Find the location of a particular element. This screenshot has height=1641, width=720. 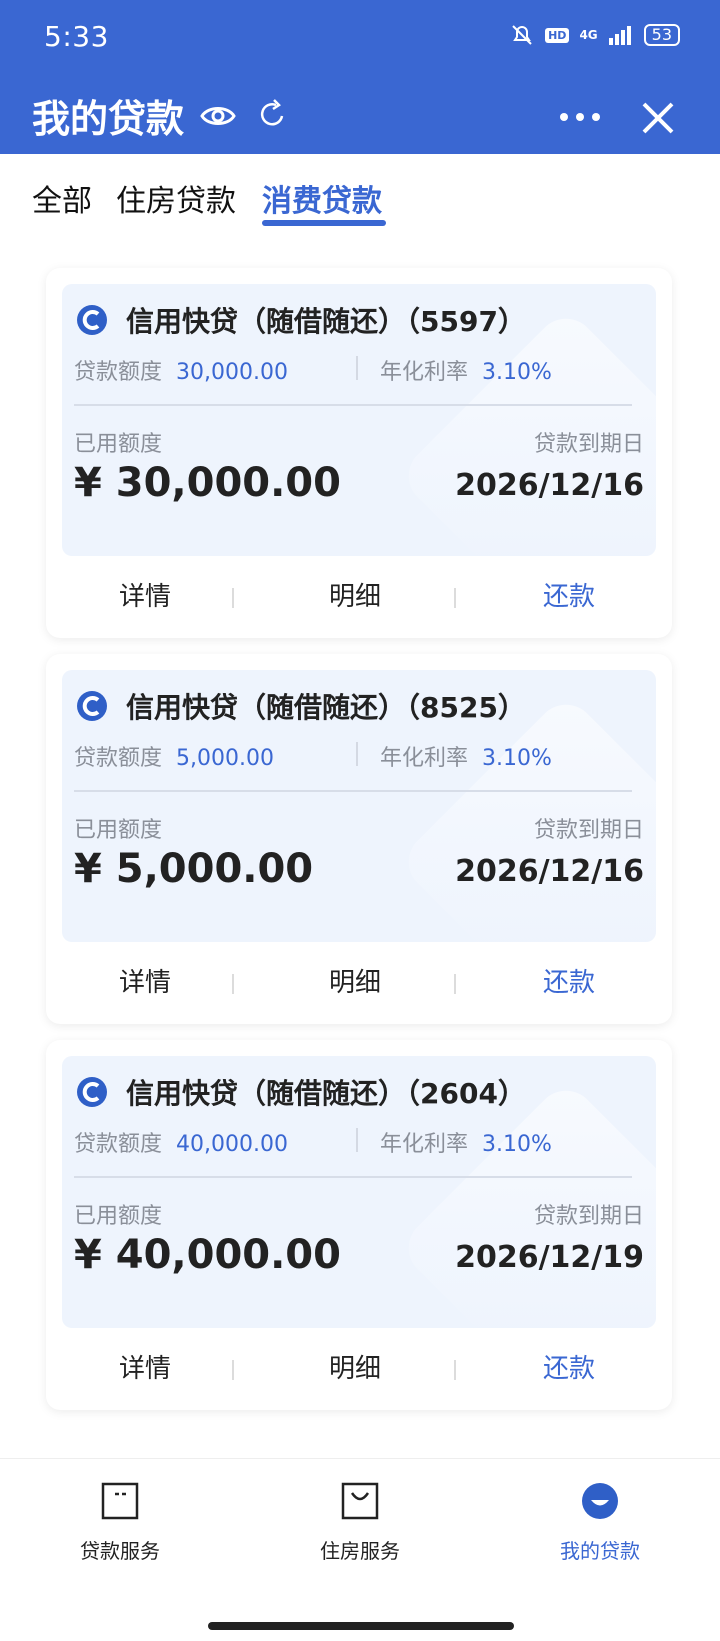

used-value: ¥ 30,000.00 is located at coordinates (207, 483).